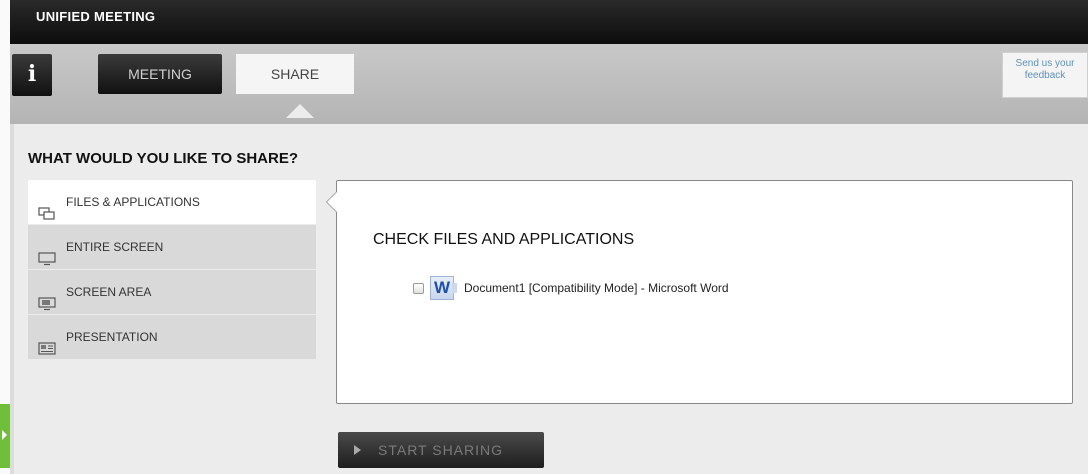  Describe the element at coordinates (96, 16) in the screenshot. I see `app-title: UNIFIED MEETING` at that location.